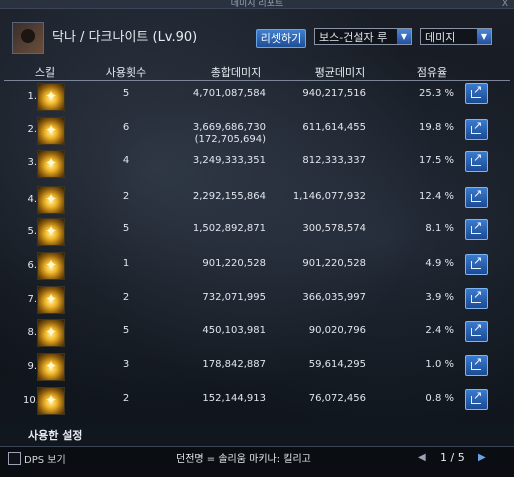  I want to click on table-row: 7. 2 732,071,995 366,035,997 3.9 %, so click(257, 300).